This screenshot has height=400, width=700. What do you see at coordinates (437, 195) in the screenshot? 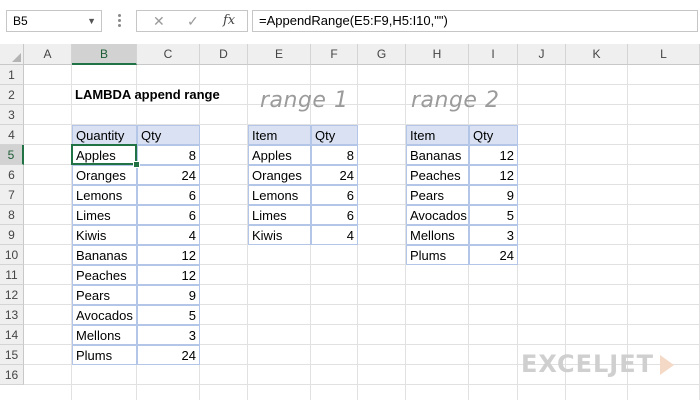
I see `range2-cell-item: Pears` at bounding box center [437, 195].